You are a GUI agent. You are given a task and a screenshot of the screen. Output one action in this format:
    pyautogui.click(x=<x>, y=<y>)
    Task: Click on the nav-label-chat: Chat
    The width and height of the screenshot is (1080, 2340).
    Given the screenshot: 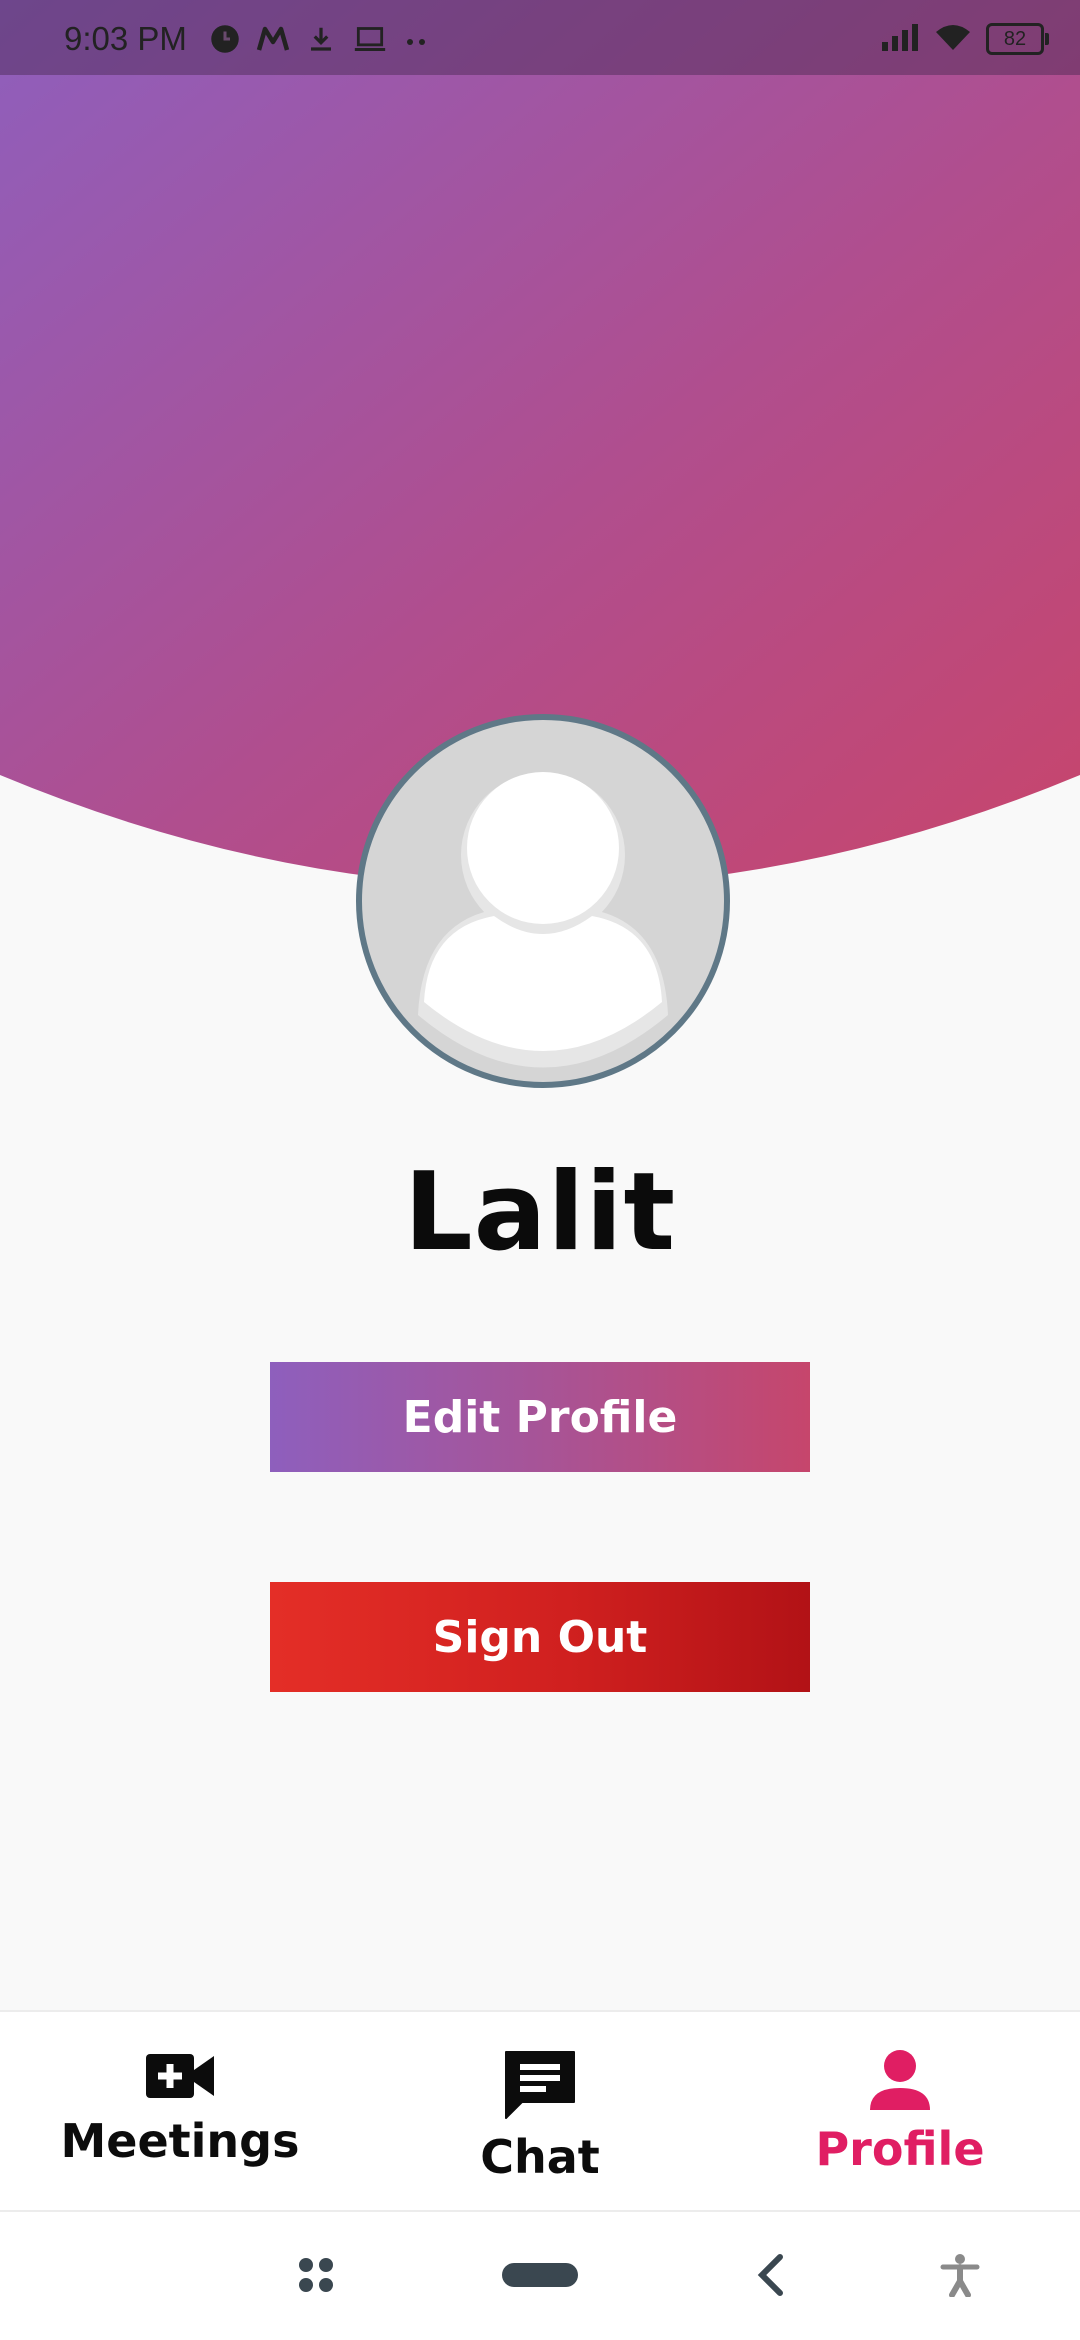 What is the action you would take?
    pyautogui.click(x=540, y=2157)
    